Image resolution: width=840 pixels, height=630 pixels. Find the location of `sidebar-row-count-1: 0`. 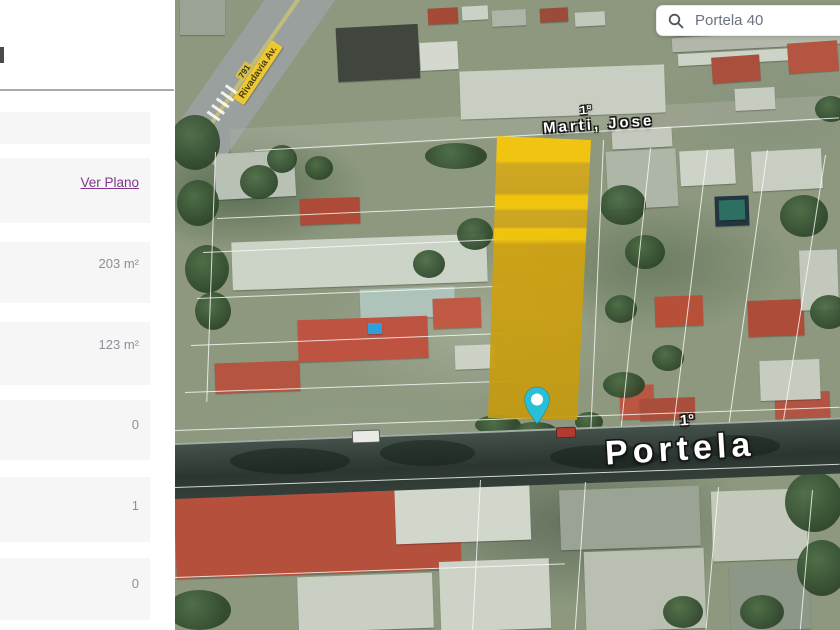

sidebar-row-count-1: 0 is located at coordinates (75, 430).